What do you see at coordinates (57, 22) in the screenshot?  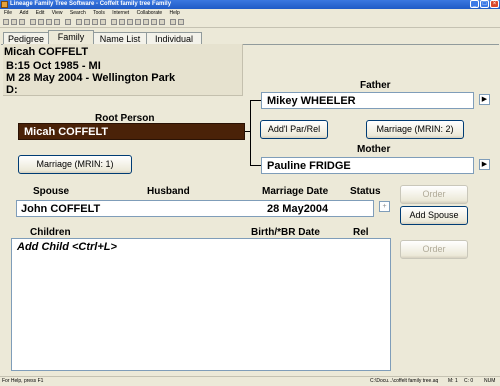 I see `paste-icon` at bounding box center [57, 22].